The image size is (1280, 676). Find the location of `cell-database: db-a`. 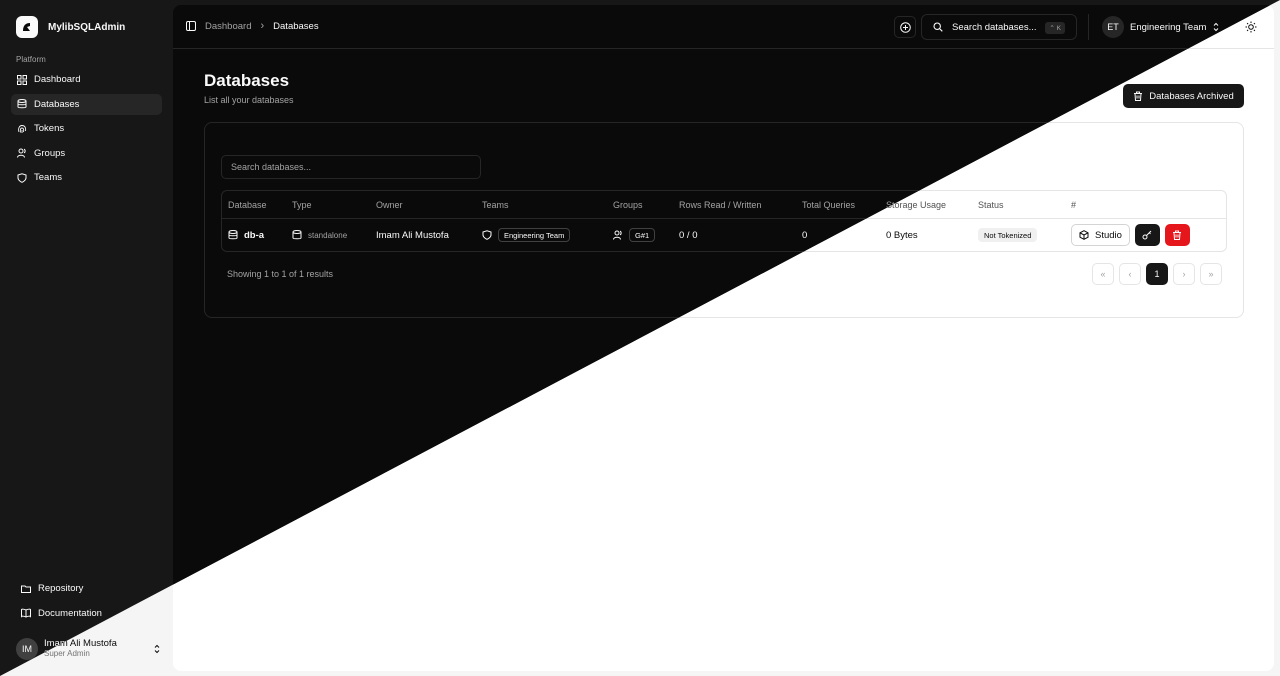

cell-database: db-a is located at coordinates (246, 235).